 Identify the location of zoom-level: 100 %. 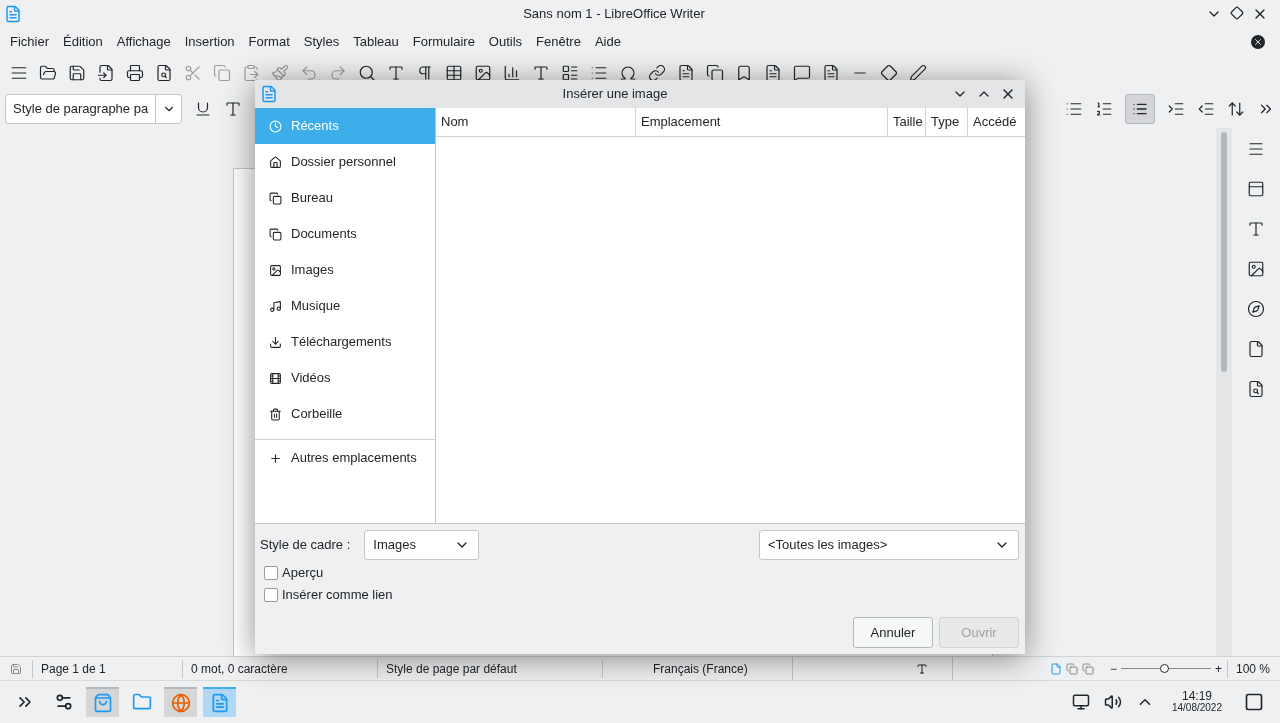
(1253, 668).